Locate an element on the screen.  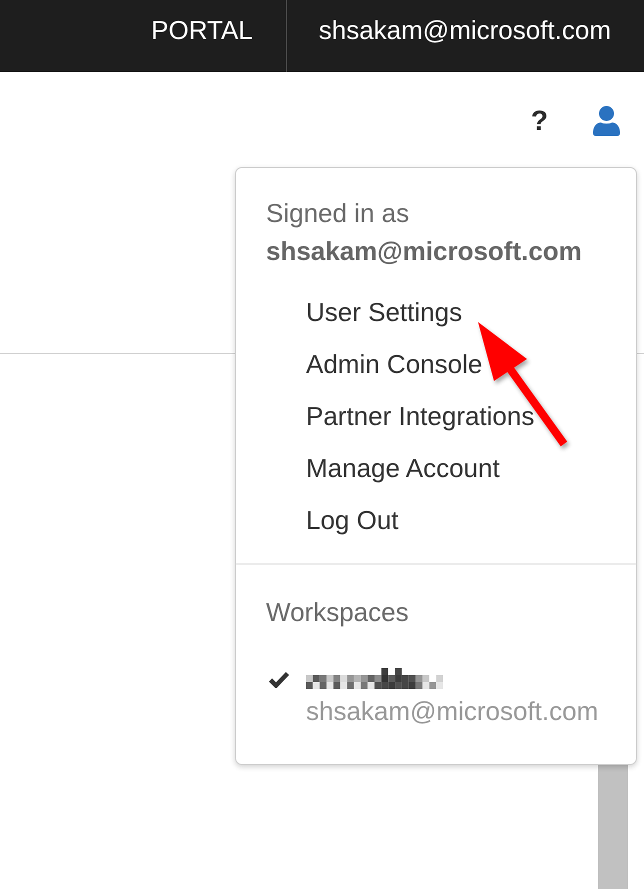
menu-item: Manage Account is located at coordinates (403, 468).